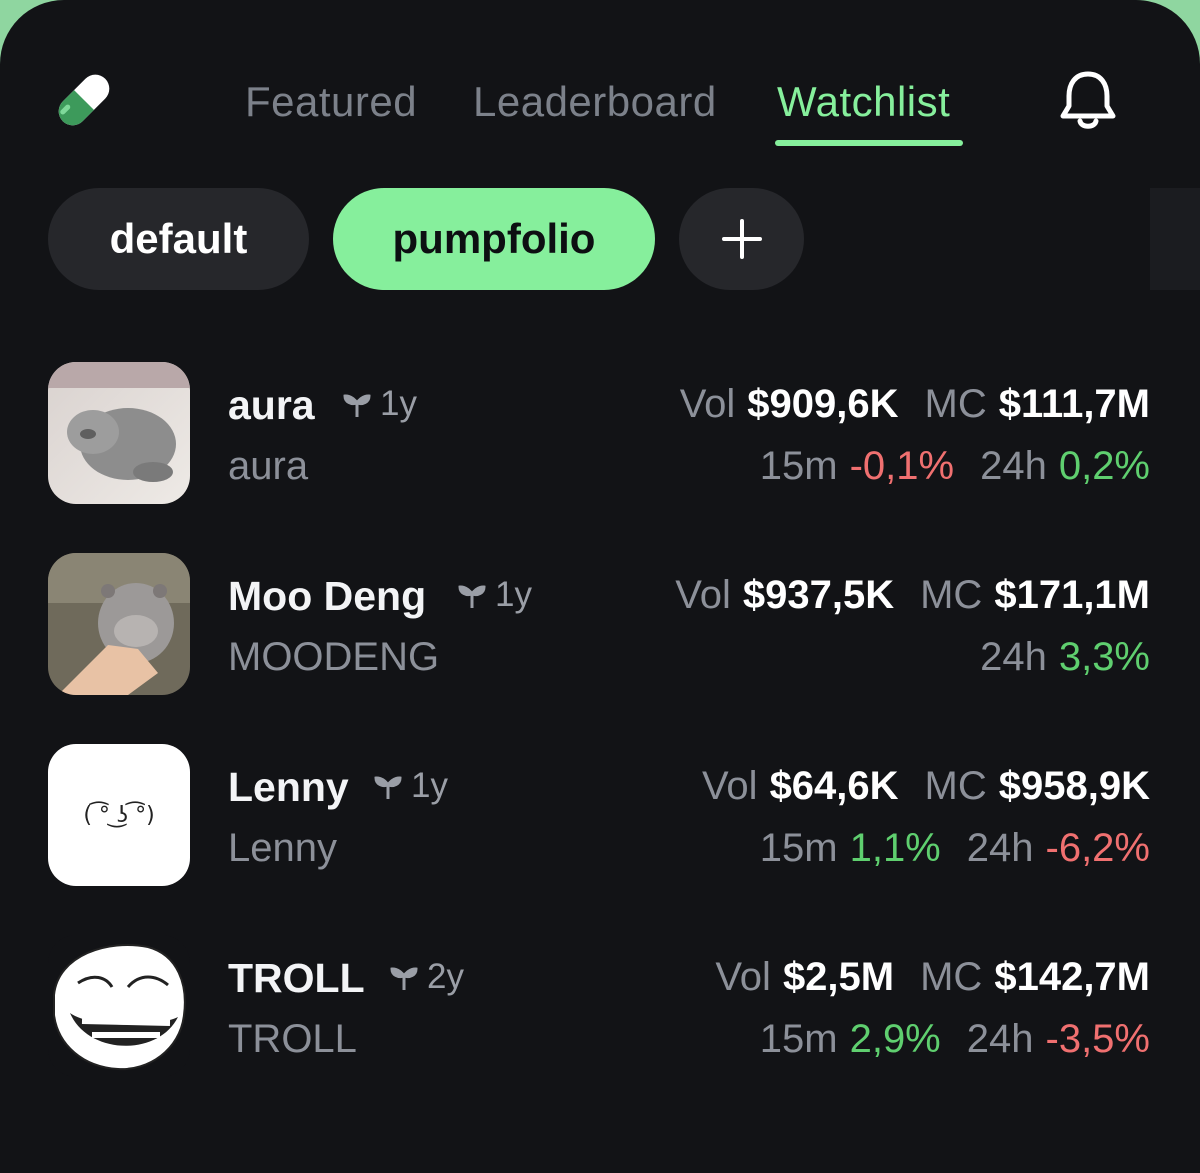  I want to click on active-tab-indicator, so click(869, 143).